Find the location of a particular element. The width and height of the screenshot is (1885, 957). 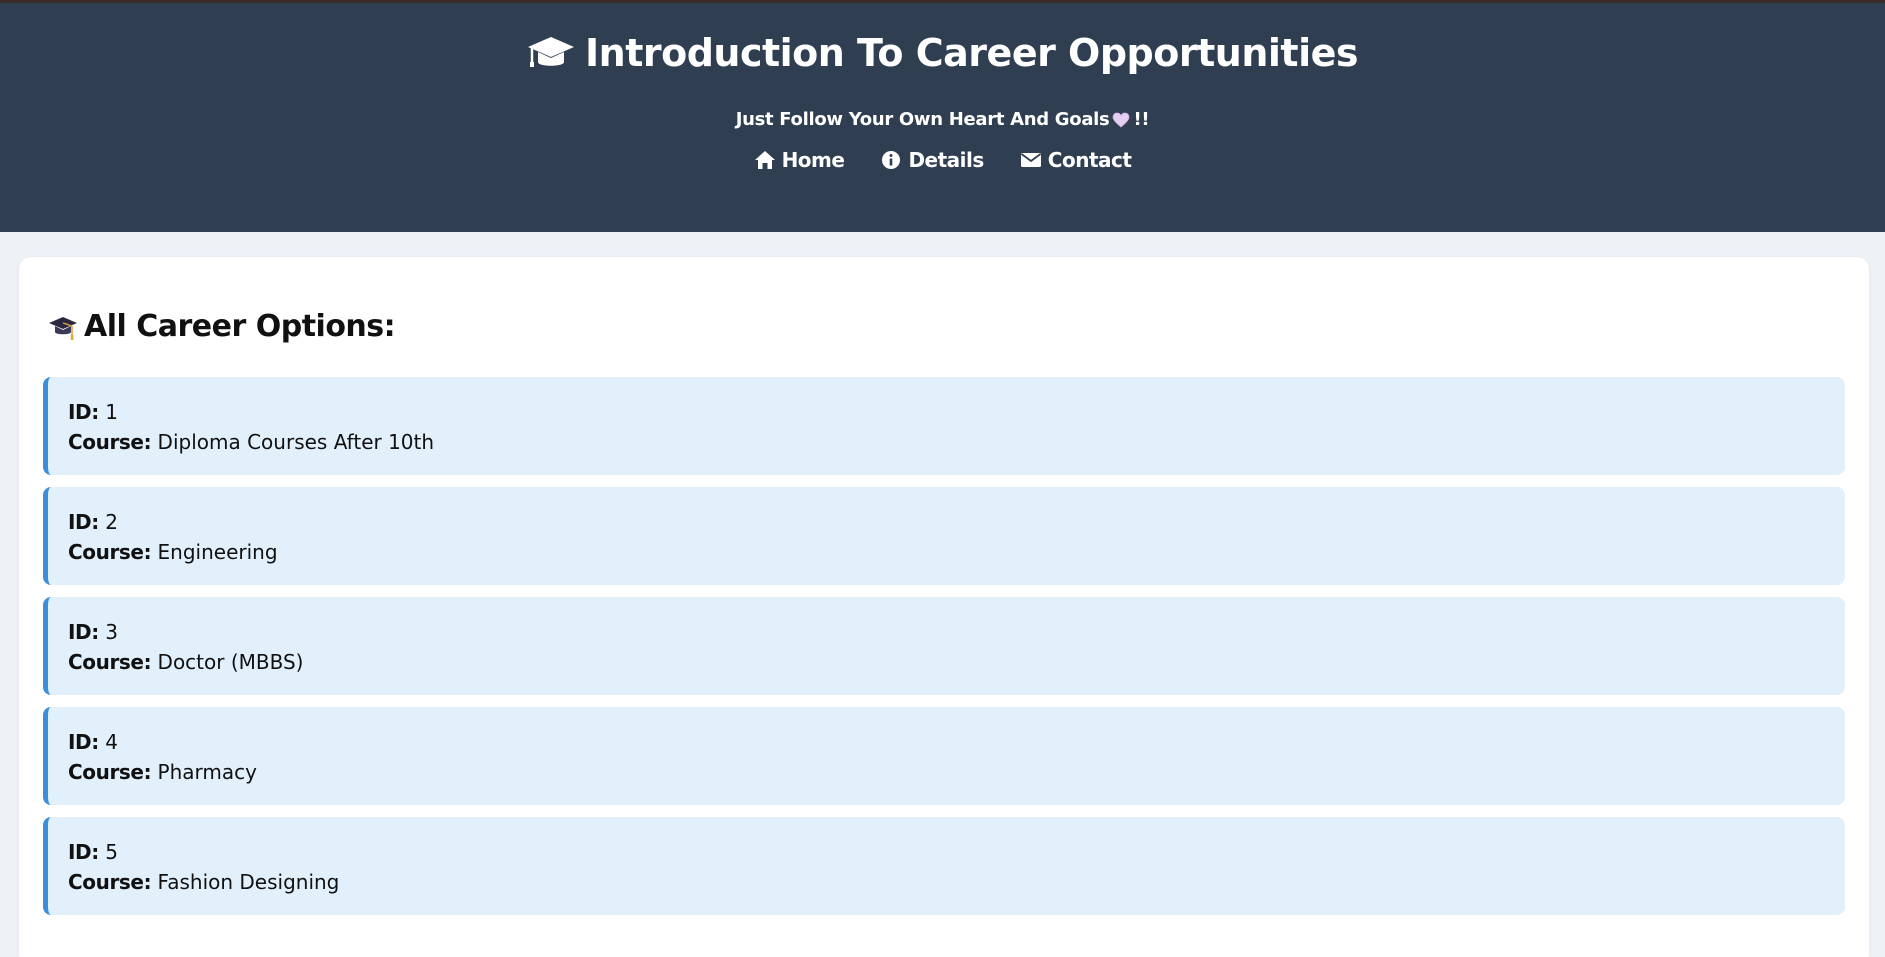

career-course-line: Course: Engineering is located at coordinates (956, 552).